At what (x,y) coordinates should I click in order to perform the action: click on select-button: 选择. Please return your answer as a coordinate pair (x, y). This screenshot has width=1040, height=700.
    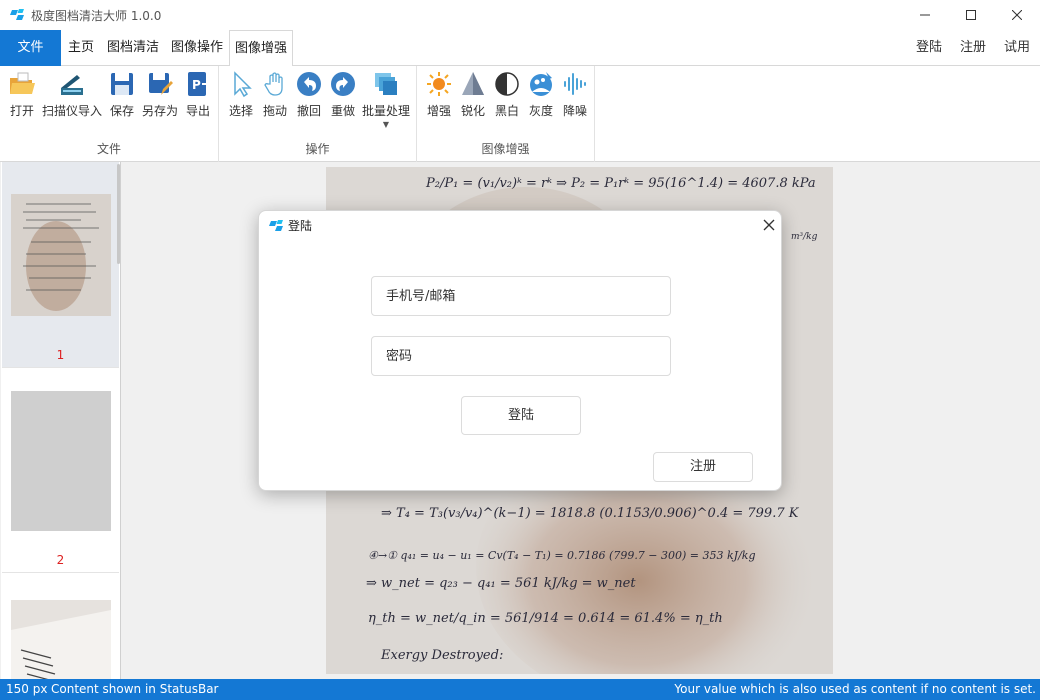
    Looking at the image, I should click on (241, 94).